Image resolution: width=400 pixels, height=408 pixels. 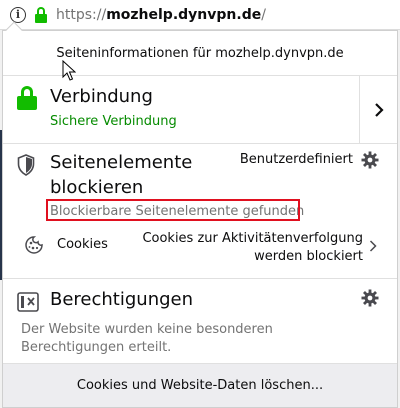 What do you see at coordinates (26, 165) in the screenshot?
I see `shield-icon` at bounding box center [26, 165].